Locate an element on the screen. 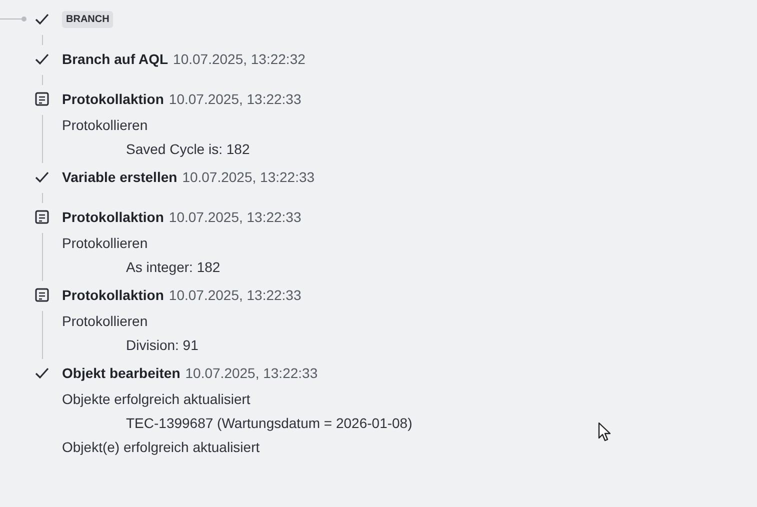  log-message: Objekt(e) erfolgreich aktualisiert is located at coordinates (161, 447).